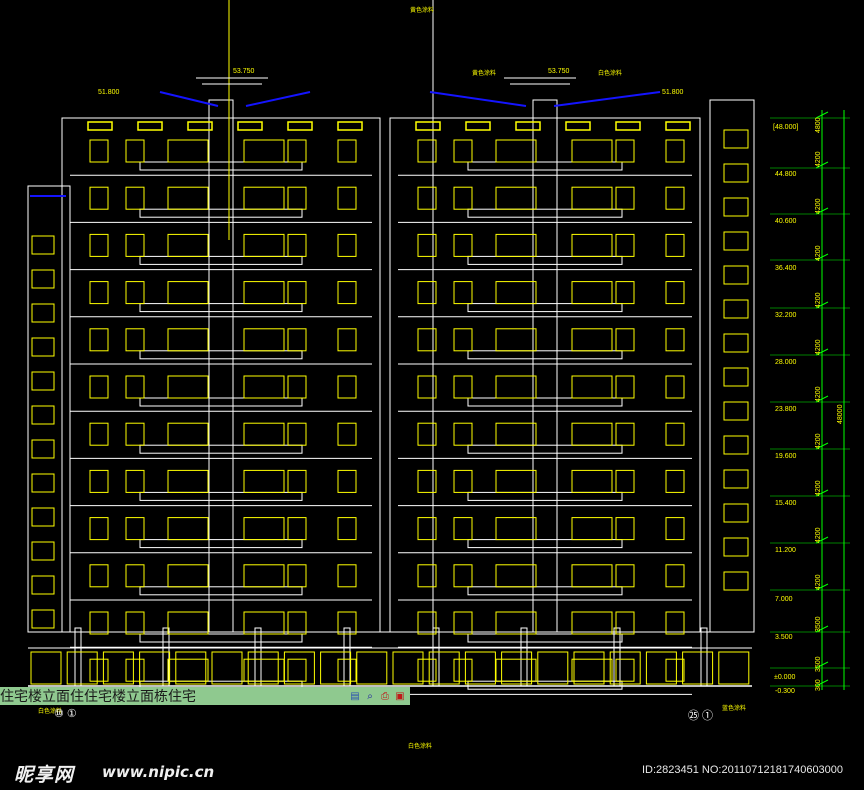 The width and height of the screenshot is (864, 790). Describe the element at coordinates (785, 550) in the screenshot. I see `elevation-label: 11.200` at that location.